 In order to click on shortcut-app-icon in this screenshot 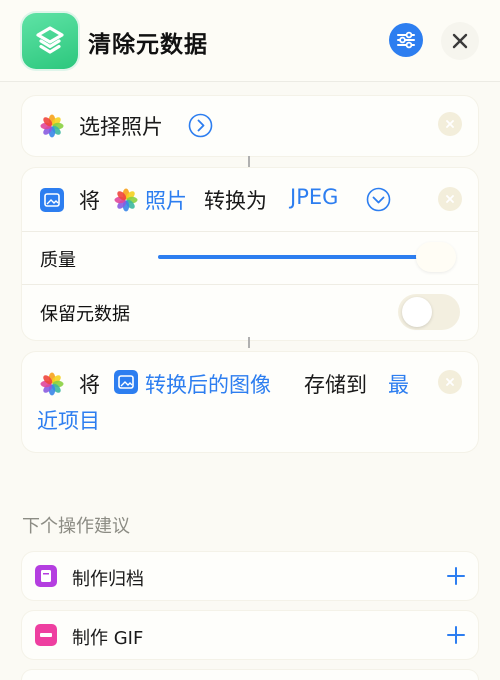, I will do `click(50, 41)`.